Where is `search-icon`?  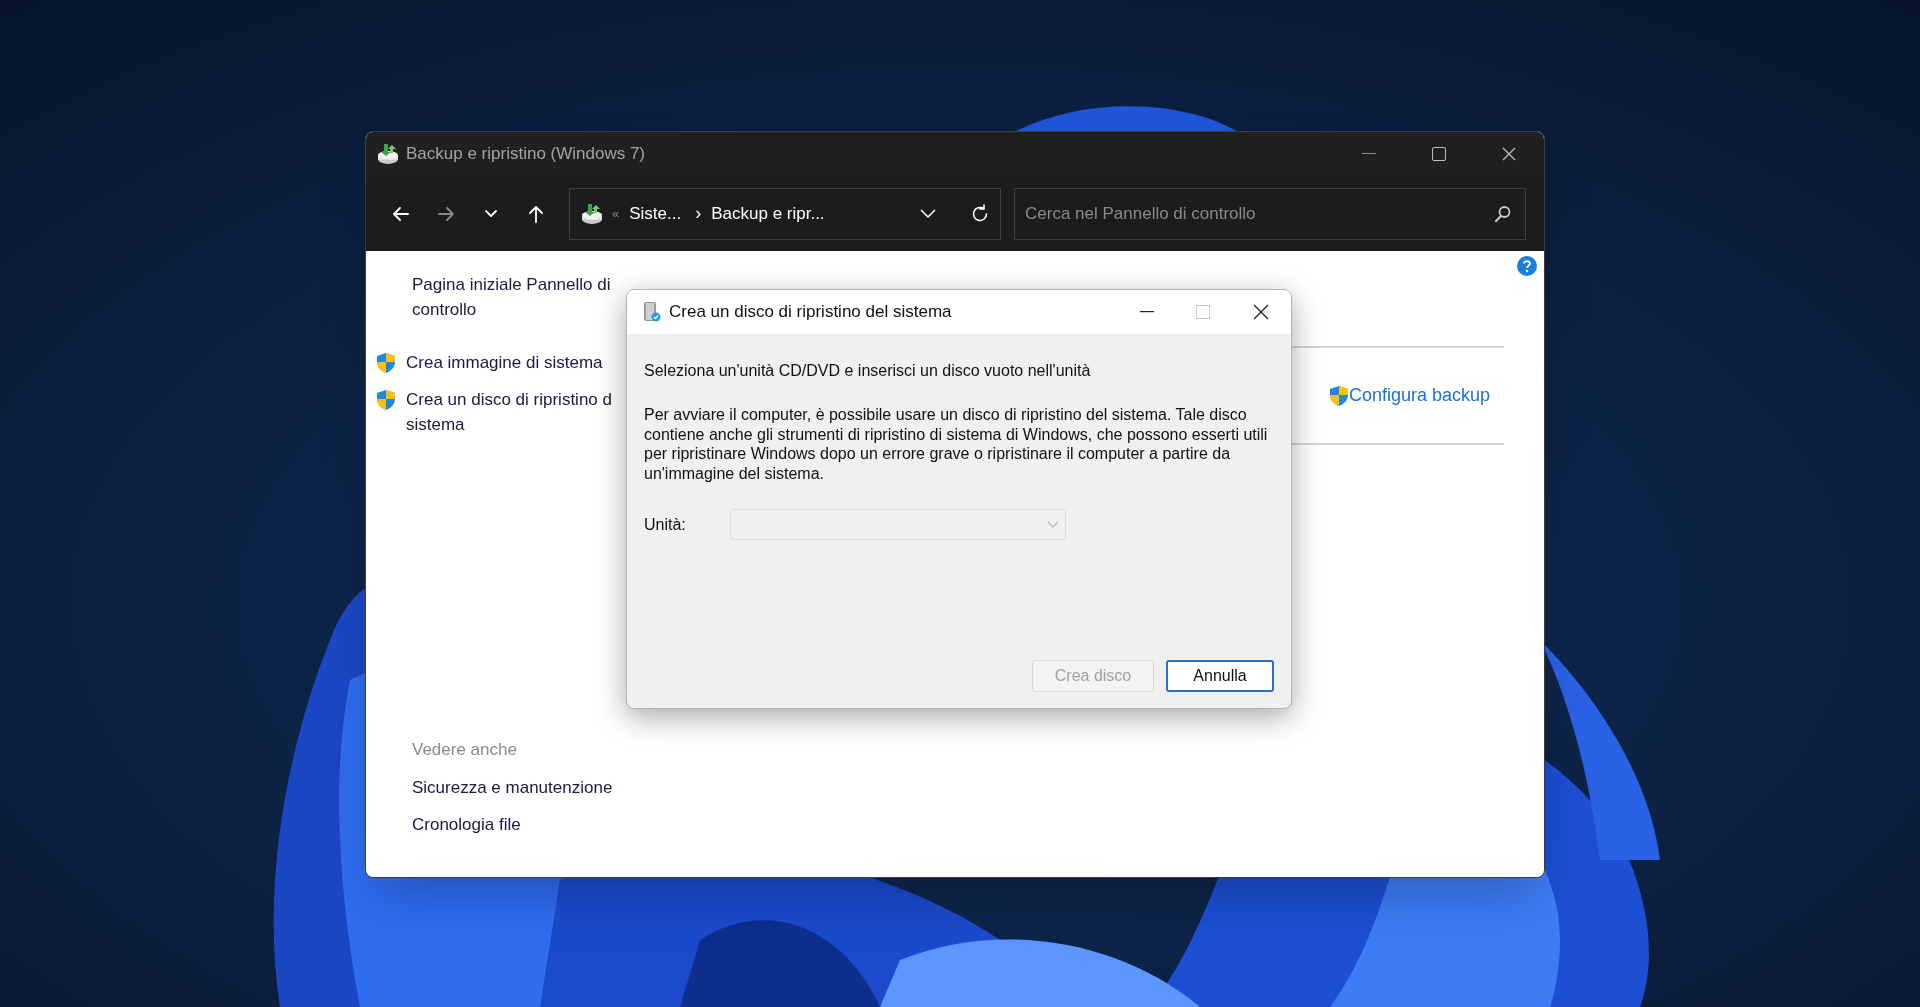
search-icon is located at coordinates (1503, 213).